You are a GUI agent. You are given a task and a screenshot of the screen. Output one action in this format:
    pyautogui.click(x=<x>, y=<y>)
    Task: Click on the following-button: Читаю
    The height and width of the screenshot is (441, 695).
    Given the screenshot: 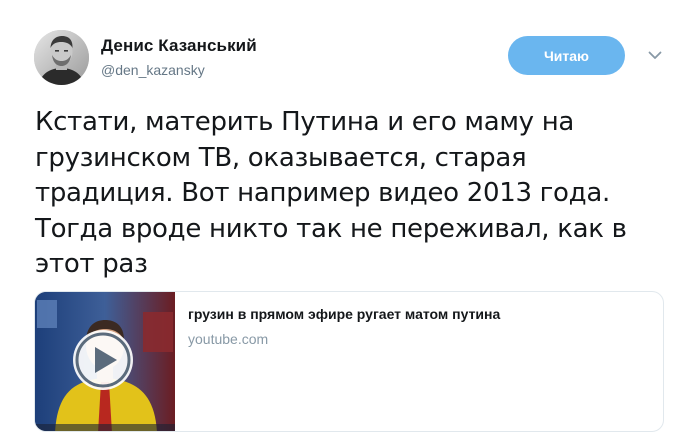 What is the action you would take?
    pyautogui.click(x=566, y=55)
    